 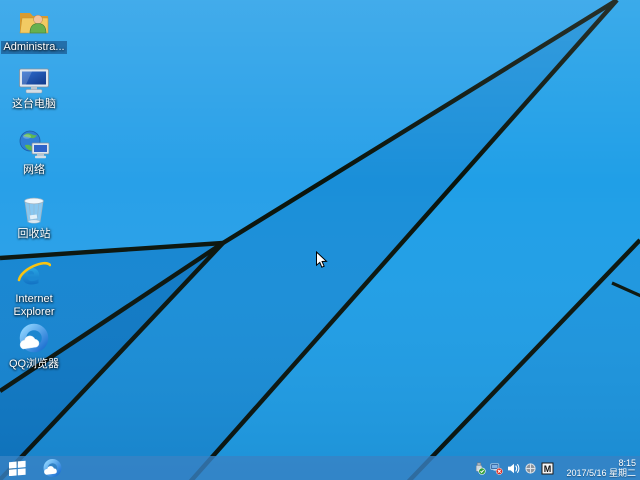 I want to click on network-globe-icon, so click(x=34, y=144).